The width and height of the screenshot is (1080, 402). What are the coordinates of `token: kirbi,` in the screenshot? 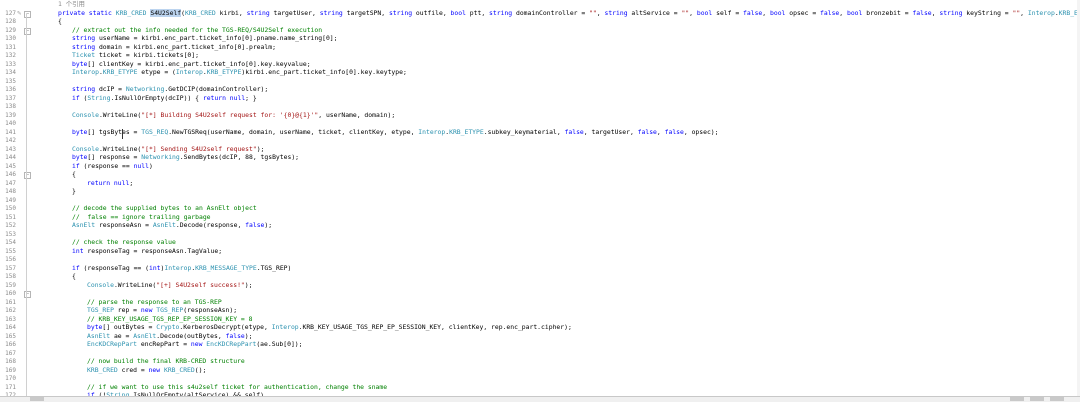 It's located at (233, 12).